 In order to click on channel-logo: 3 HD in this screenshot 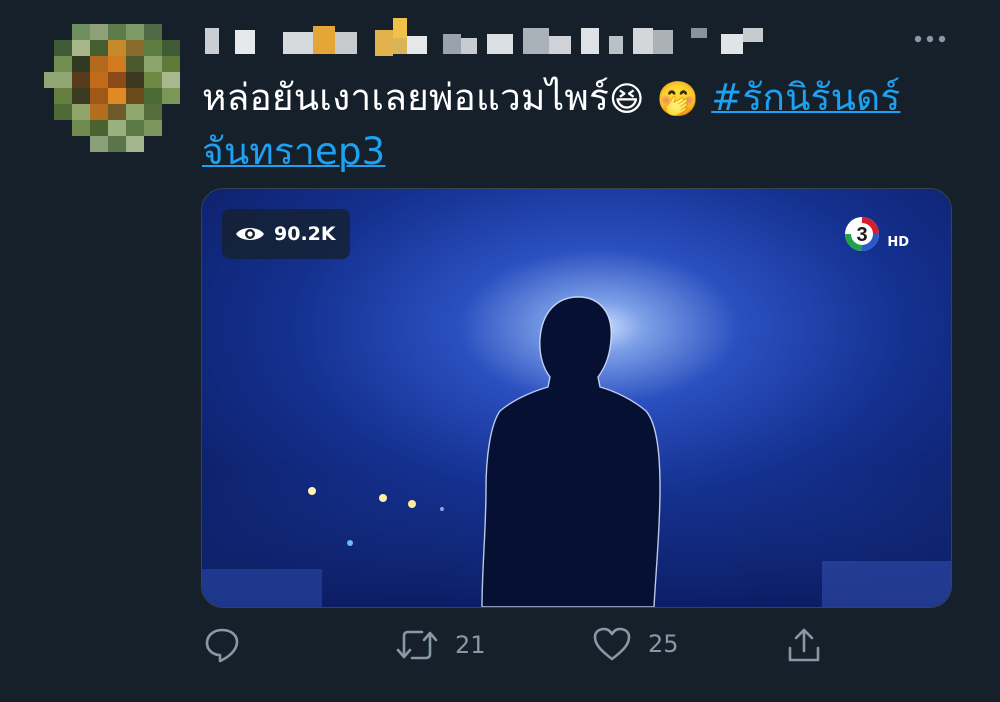, I will do `click(876, 234)`.